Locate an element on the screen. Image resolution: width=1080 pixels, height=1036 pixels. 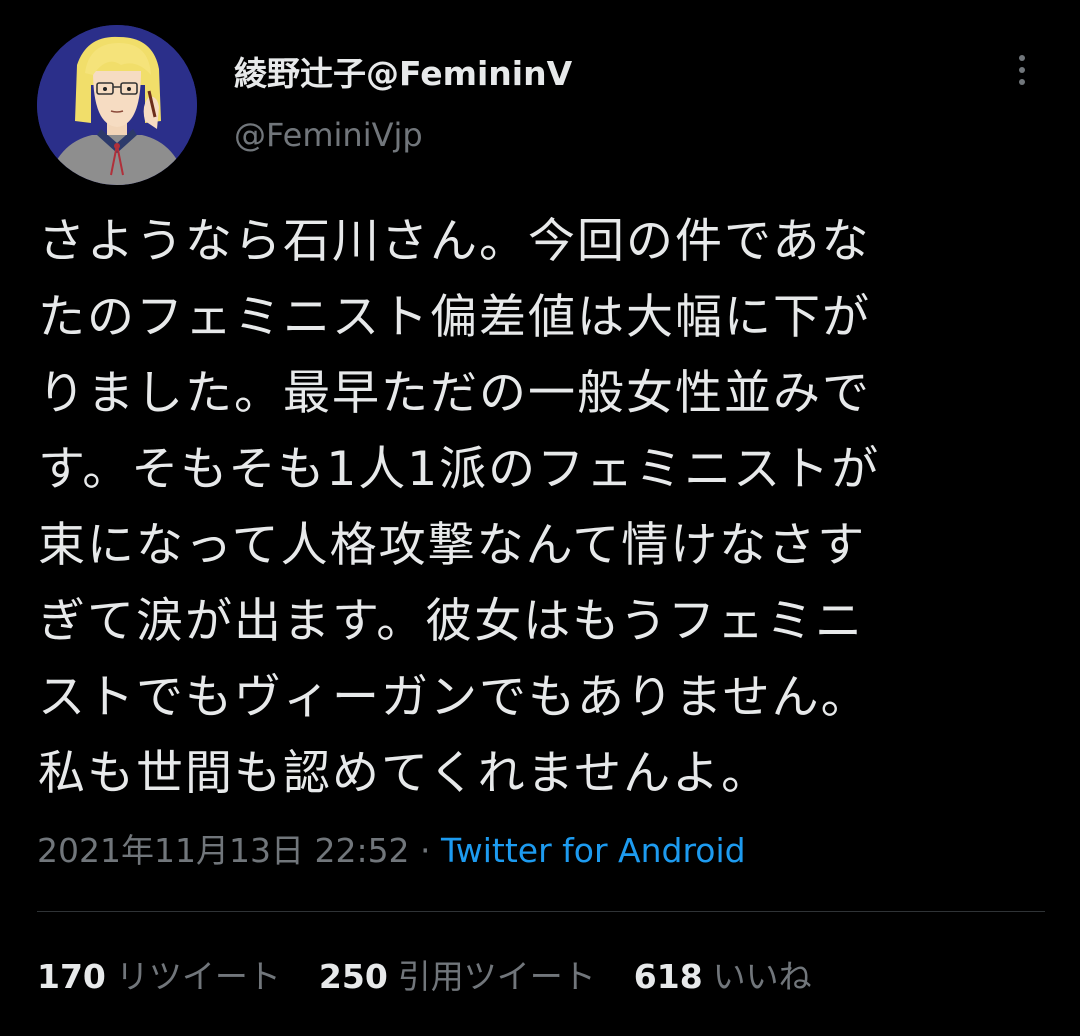
avatar is located at coordinates (117, 105).